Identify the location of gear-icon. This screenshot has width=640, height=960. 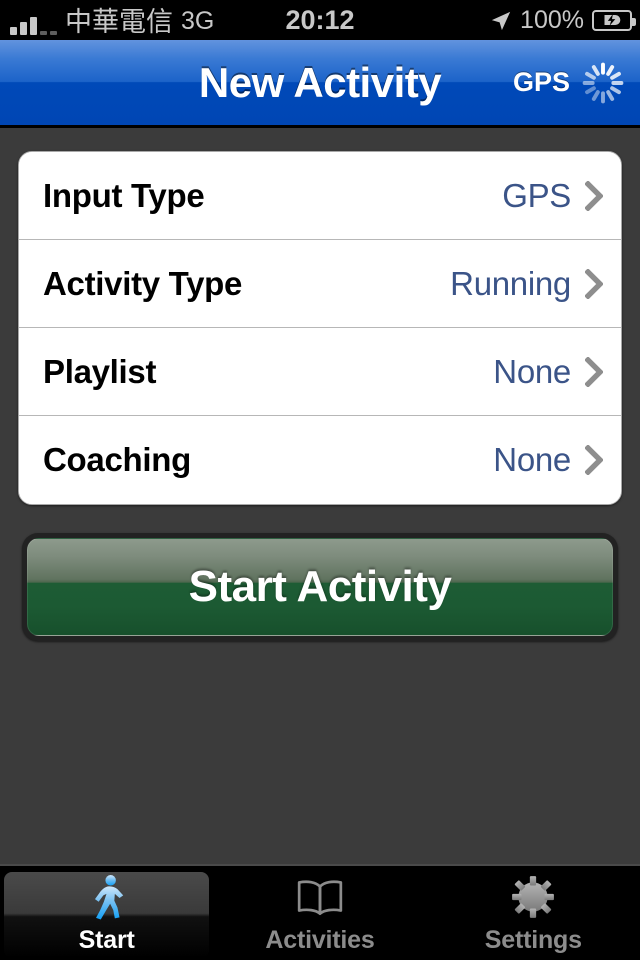
(533, 897).